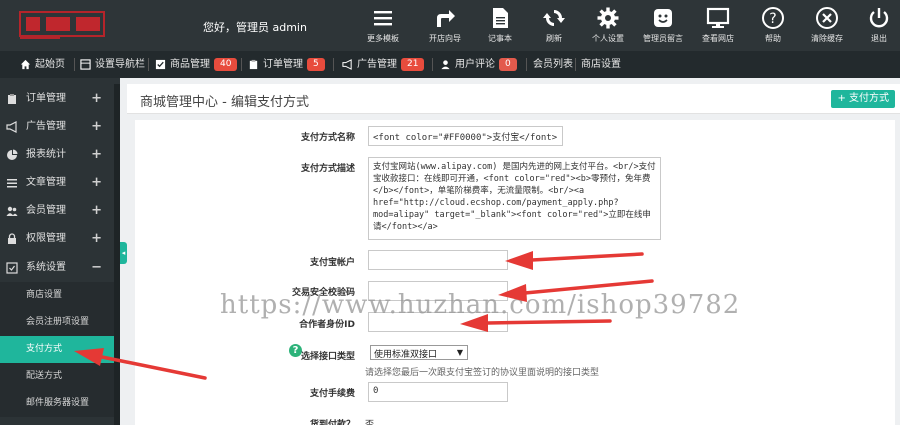  I want to click on nav-home: 起始页, so click(42, 64).